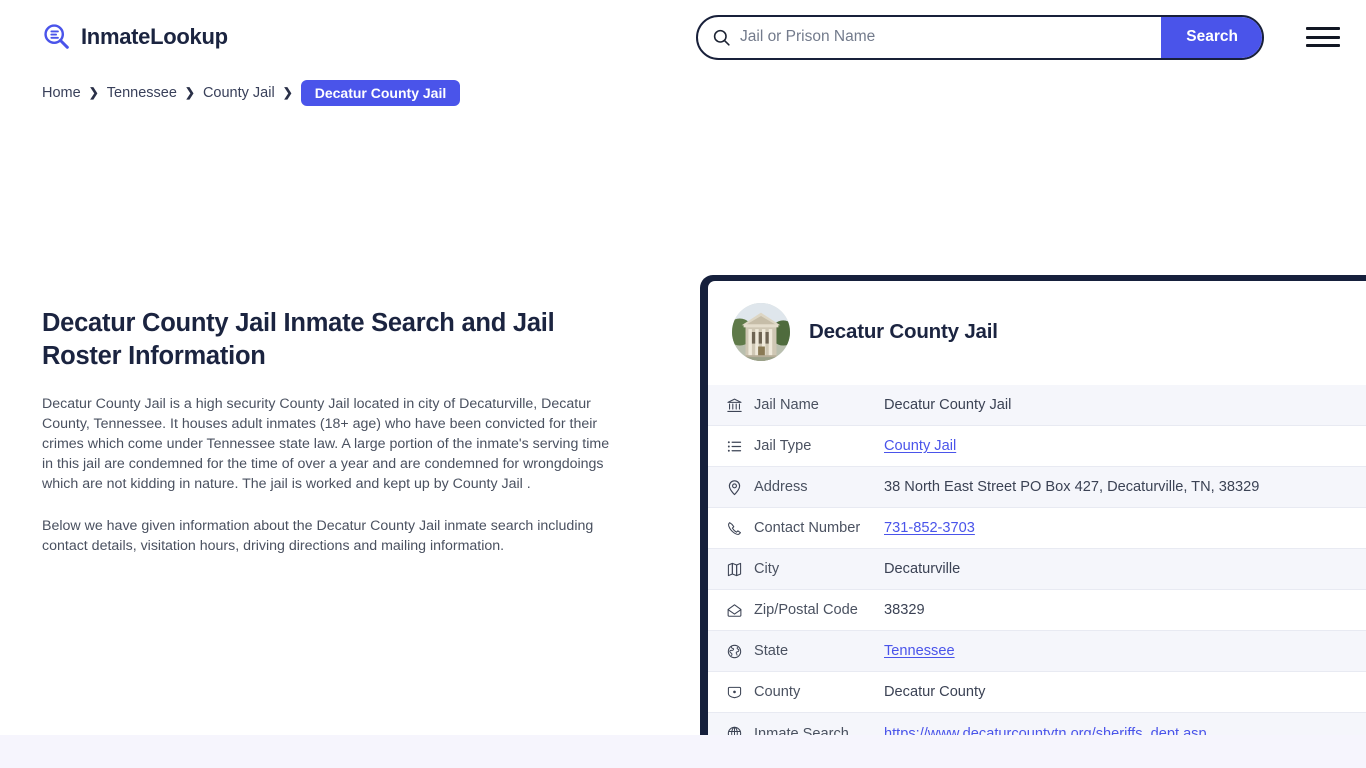 Image resolution: width=1366 pixels, height=768 pixels. I want to click on jail-card-header: Decatur County Jail, so click(1037, 344).